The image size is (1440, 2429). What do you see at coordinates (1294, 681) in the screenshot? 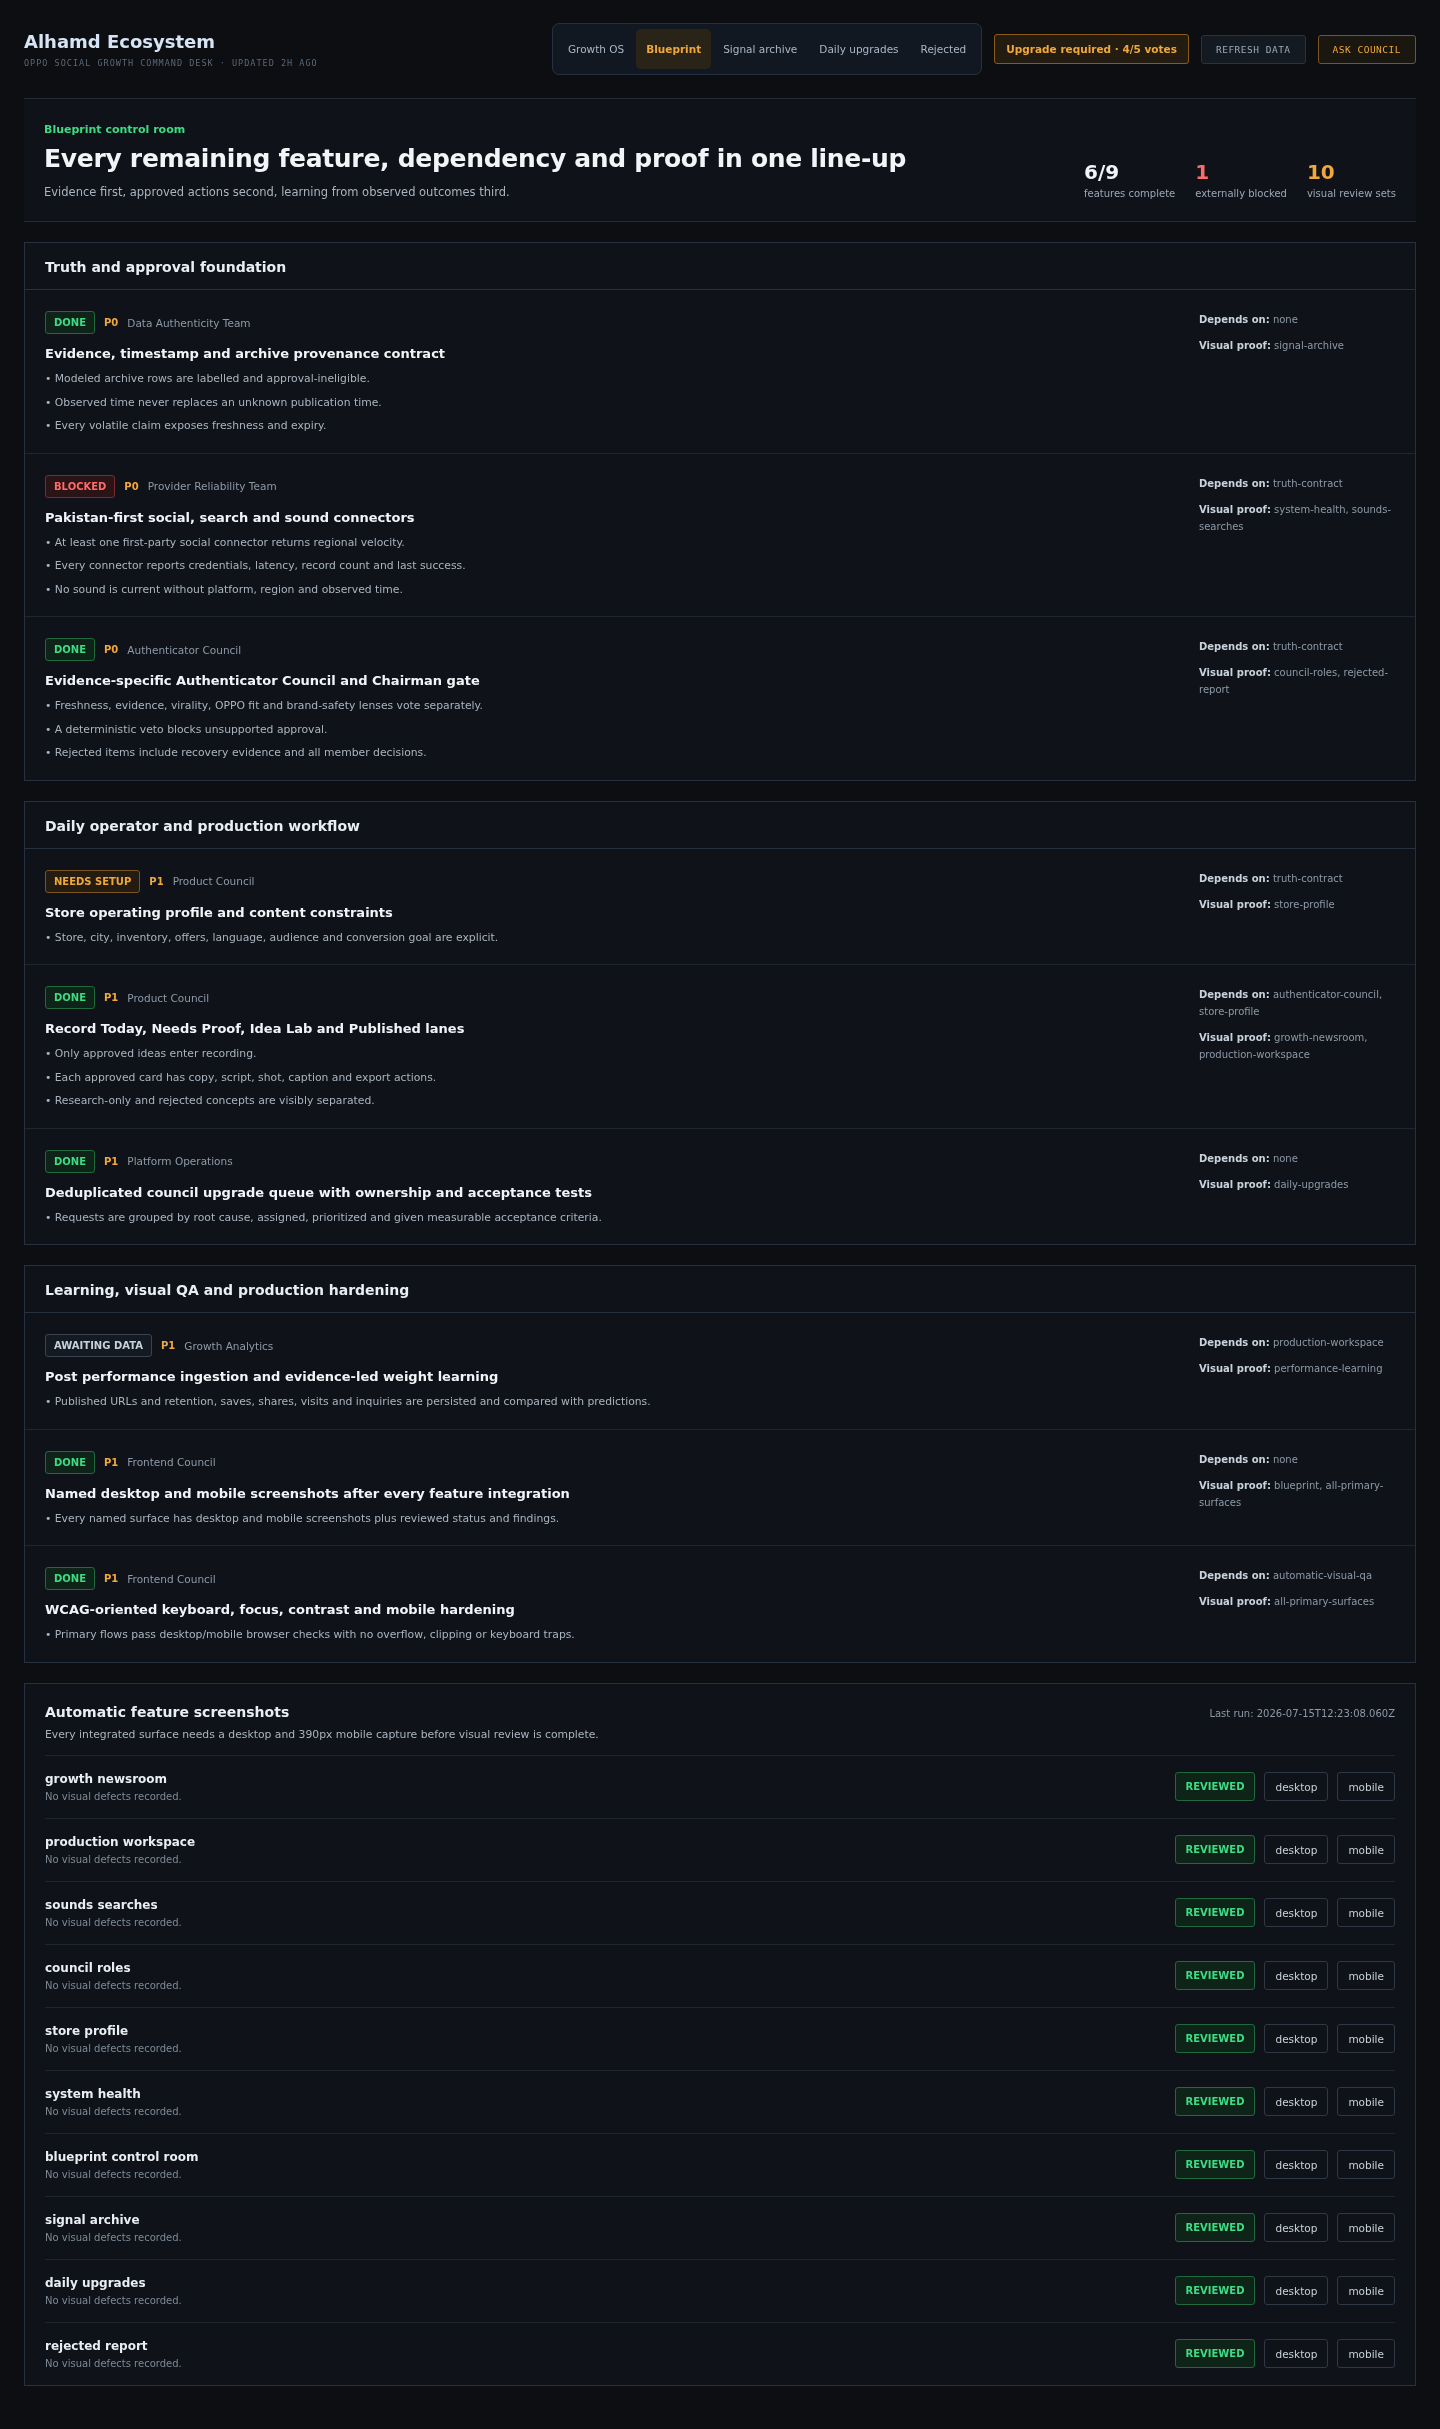
I see `visual-proof-text: Visual proof: council-roles, rejected-report` at bounding box center [1294, 681].